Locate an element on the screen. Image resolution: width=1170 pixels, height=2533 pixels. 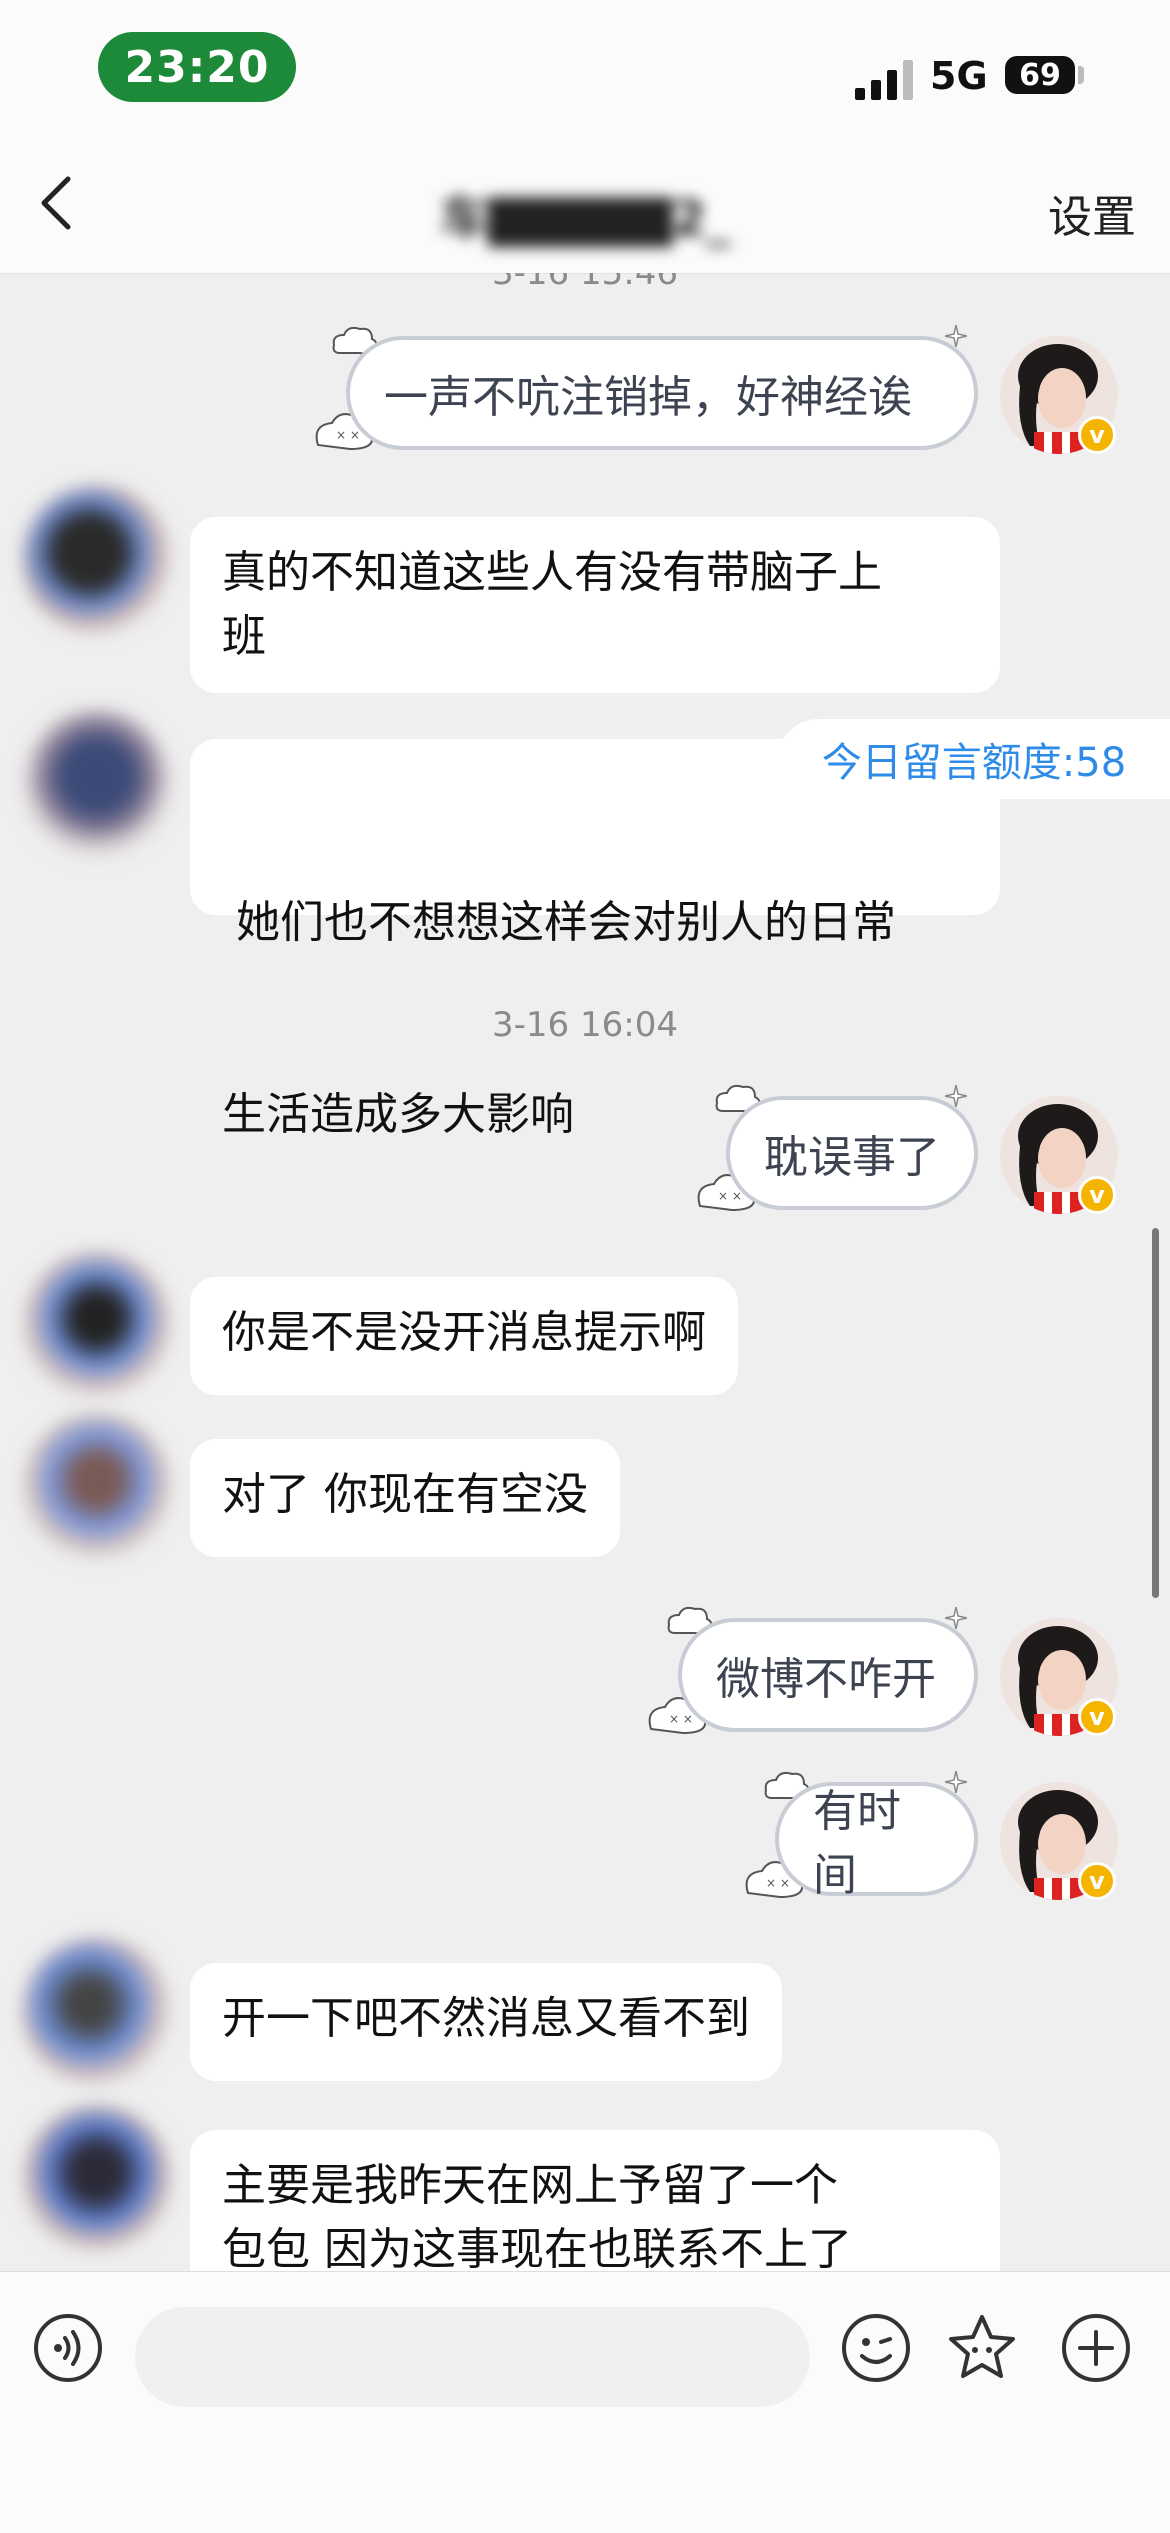
message-bubble-received: 你是不是没开消息提示啊 is located at coordinates (464, 1336).